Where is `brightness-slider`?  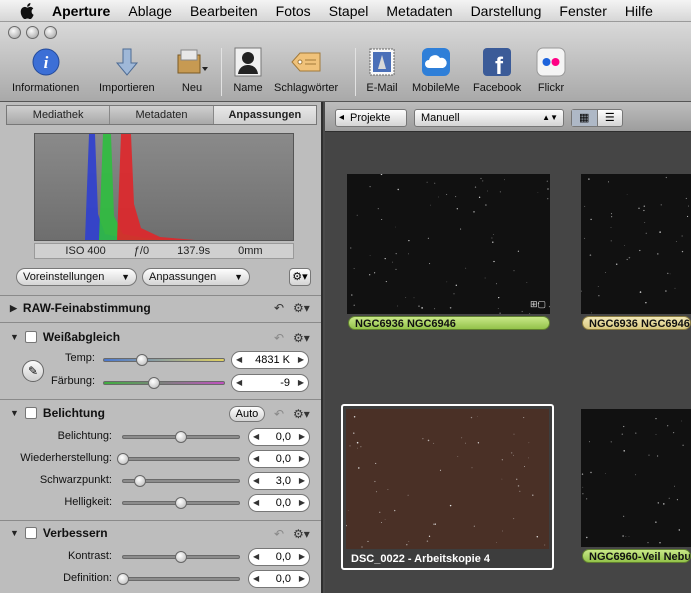 brightness-slider is located at coordinates (181, 503).